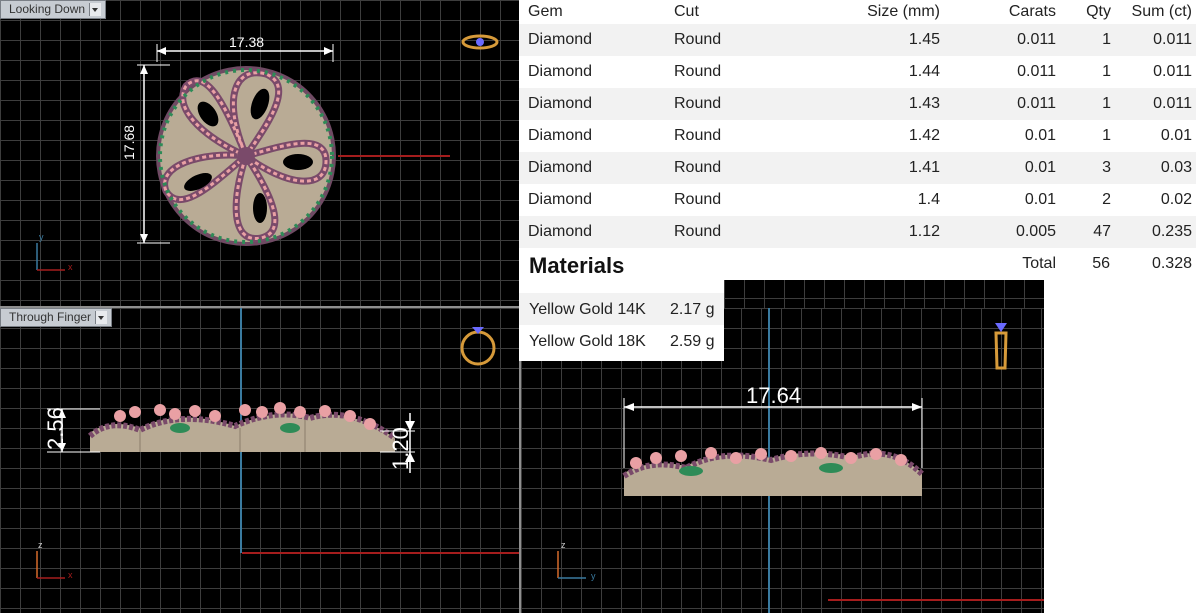 The width and height of the screenshot is (1196, 613). I want to click on header-size: Size (mm), so click(903, 11).